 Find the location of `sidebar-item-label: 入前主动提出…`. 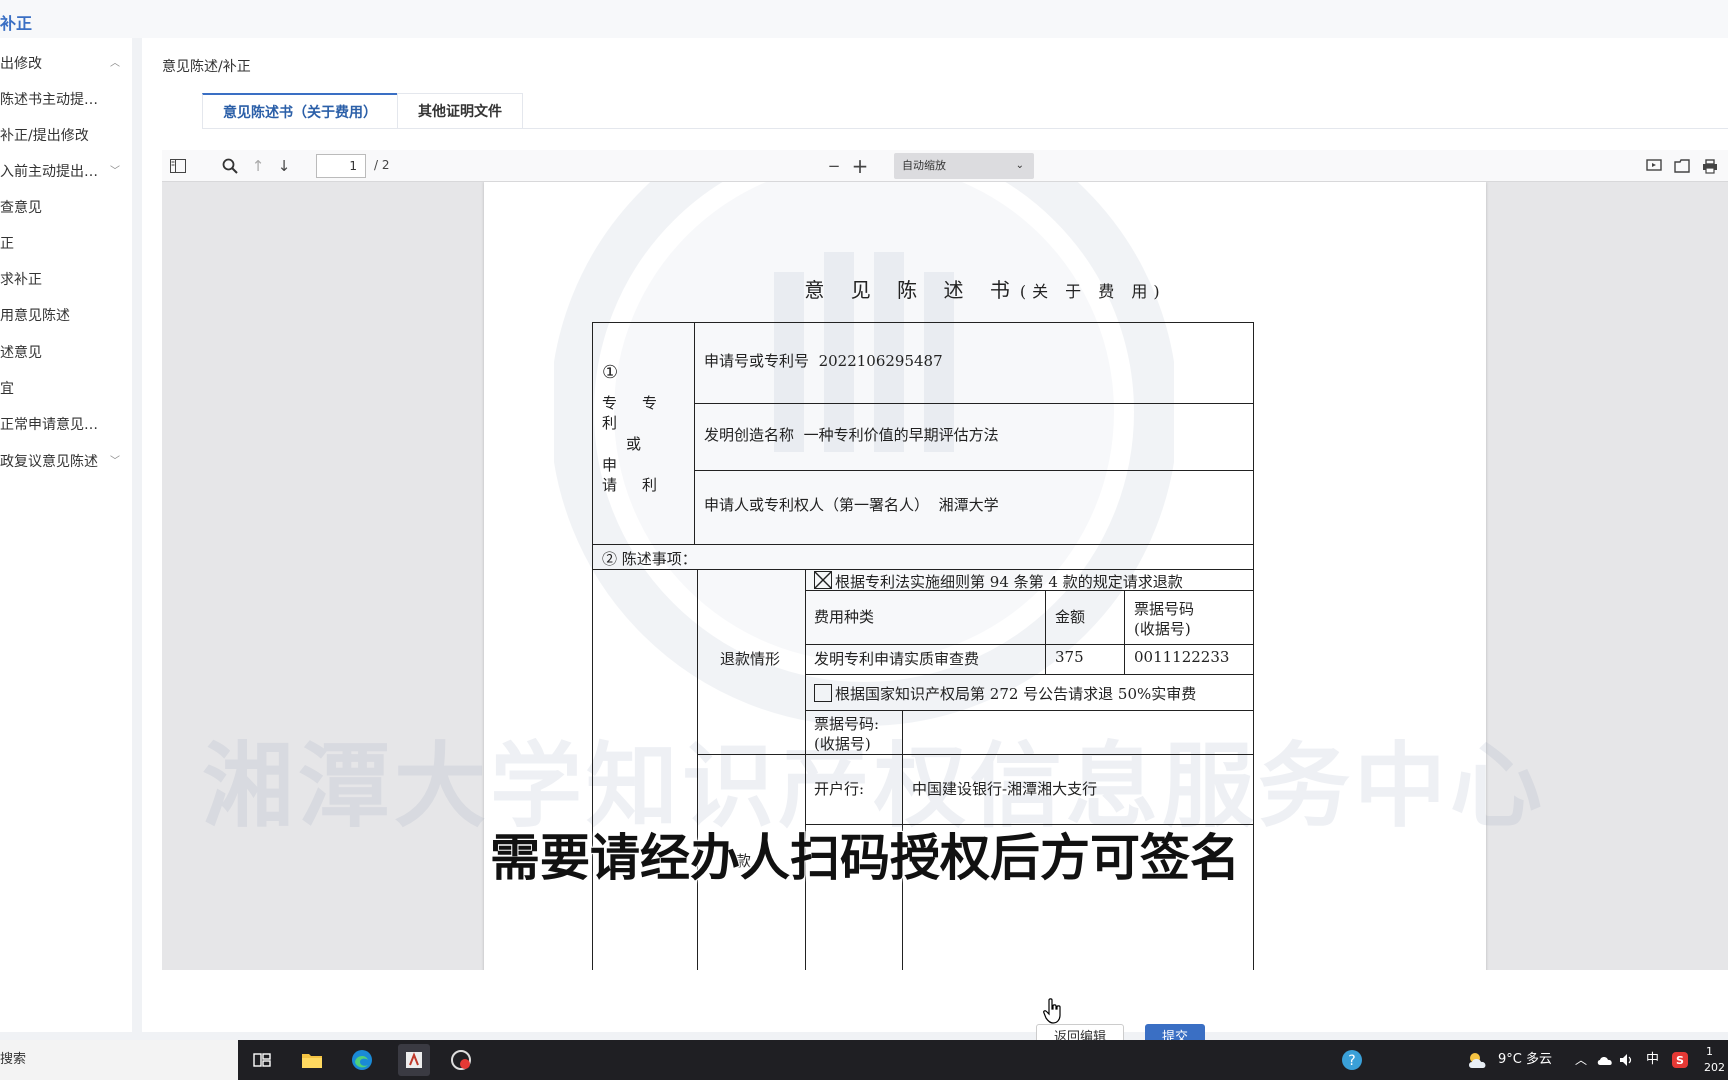

sidebar-item-label: 入前主动提出… is located at coordinates (49, 172).